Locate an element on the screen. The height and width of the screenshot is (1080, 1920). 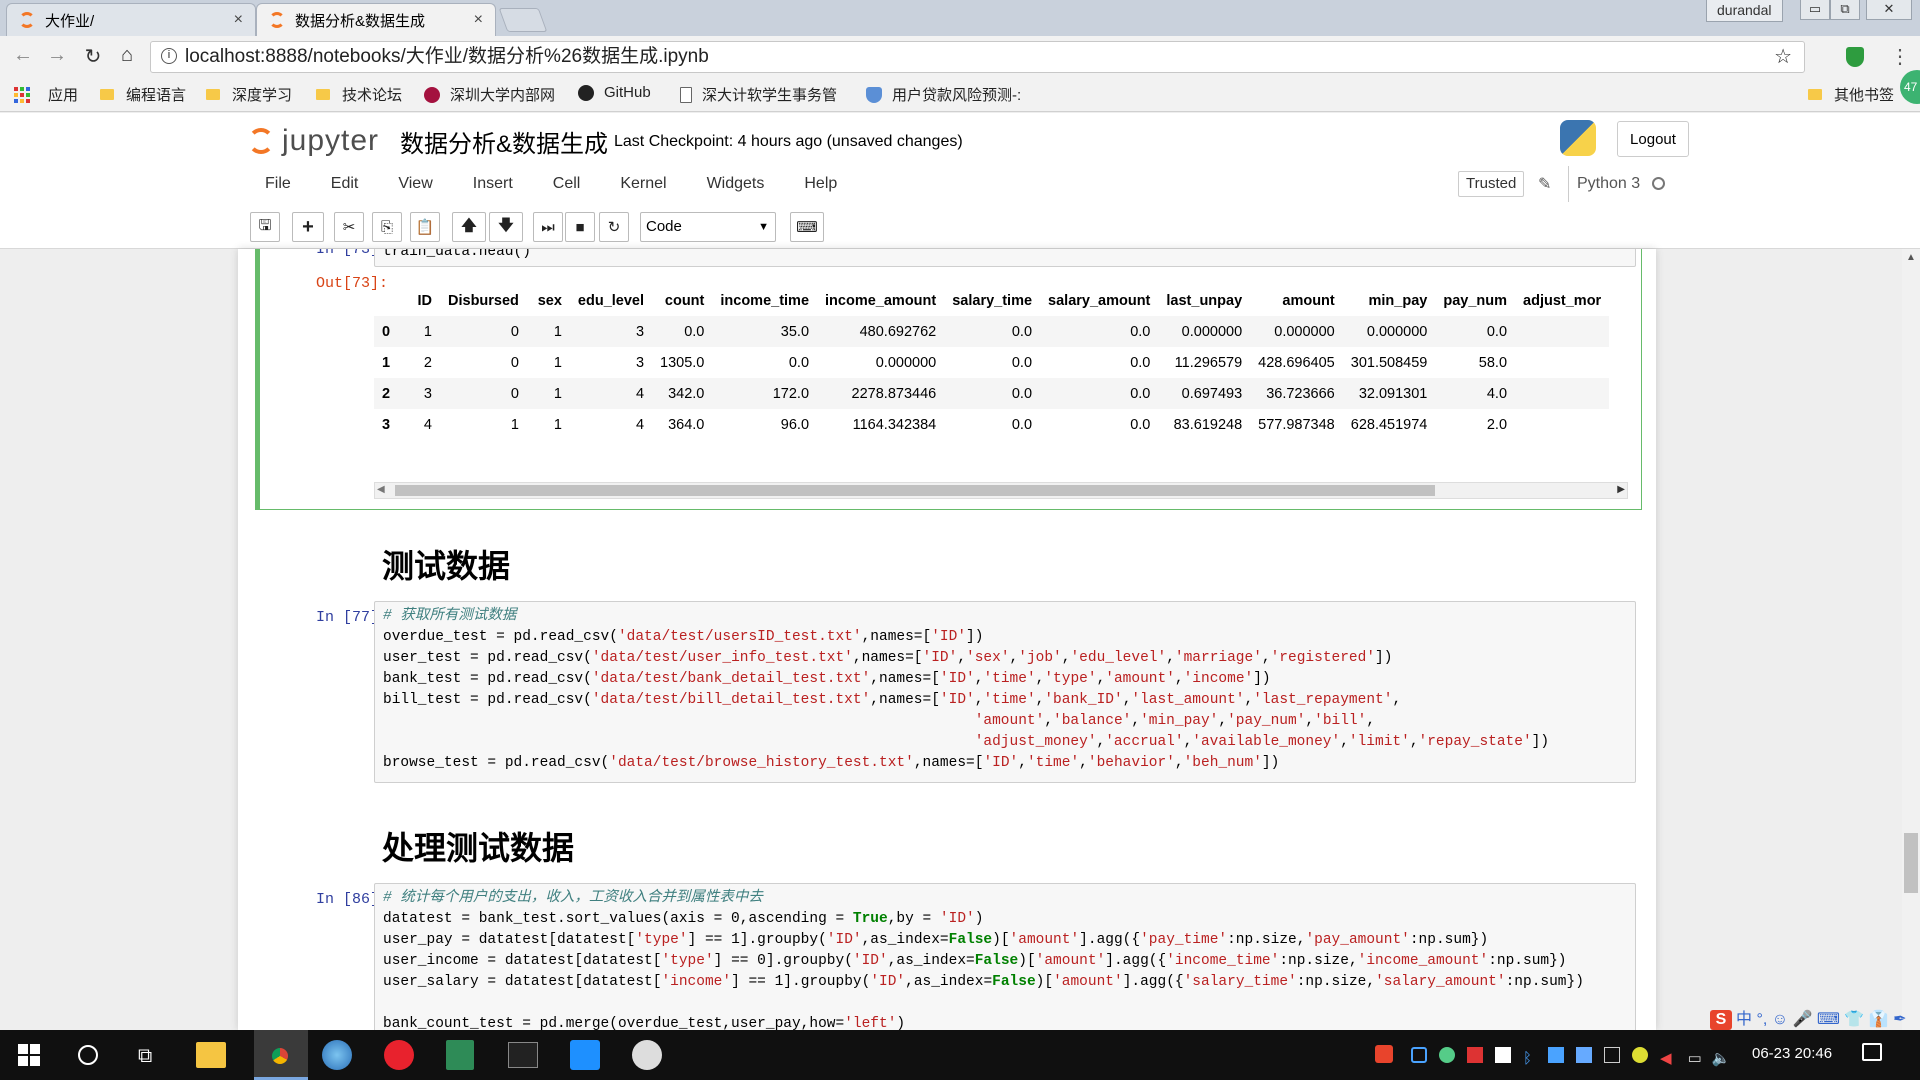
insert-cell-icon: + is located at coordinates (308, 227).